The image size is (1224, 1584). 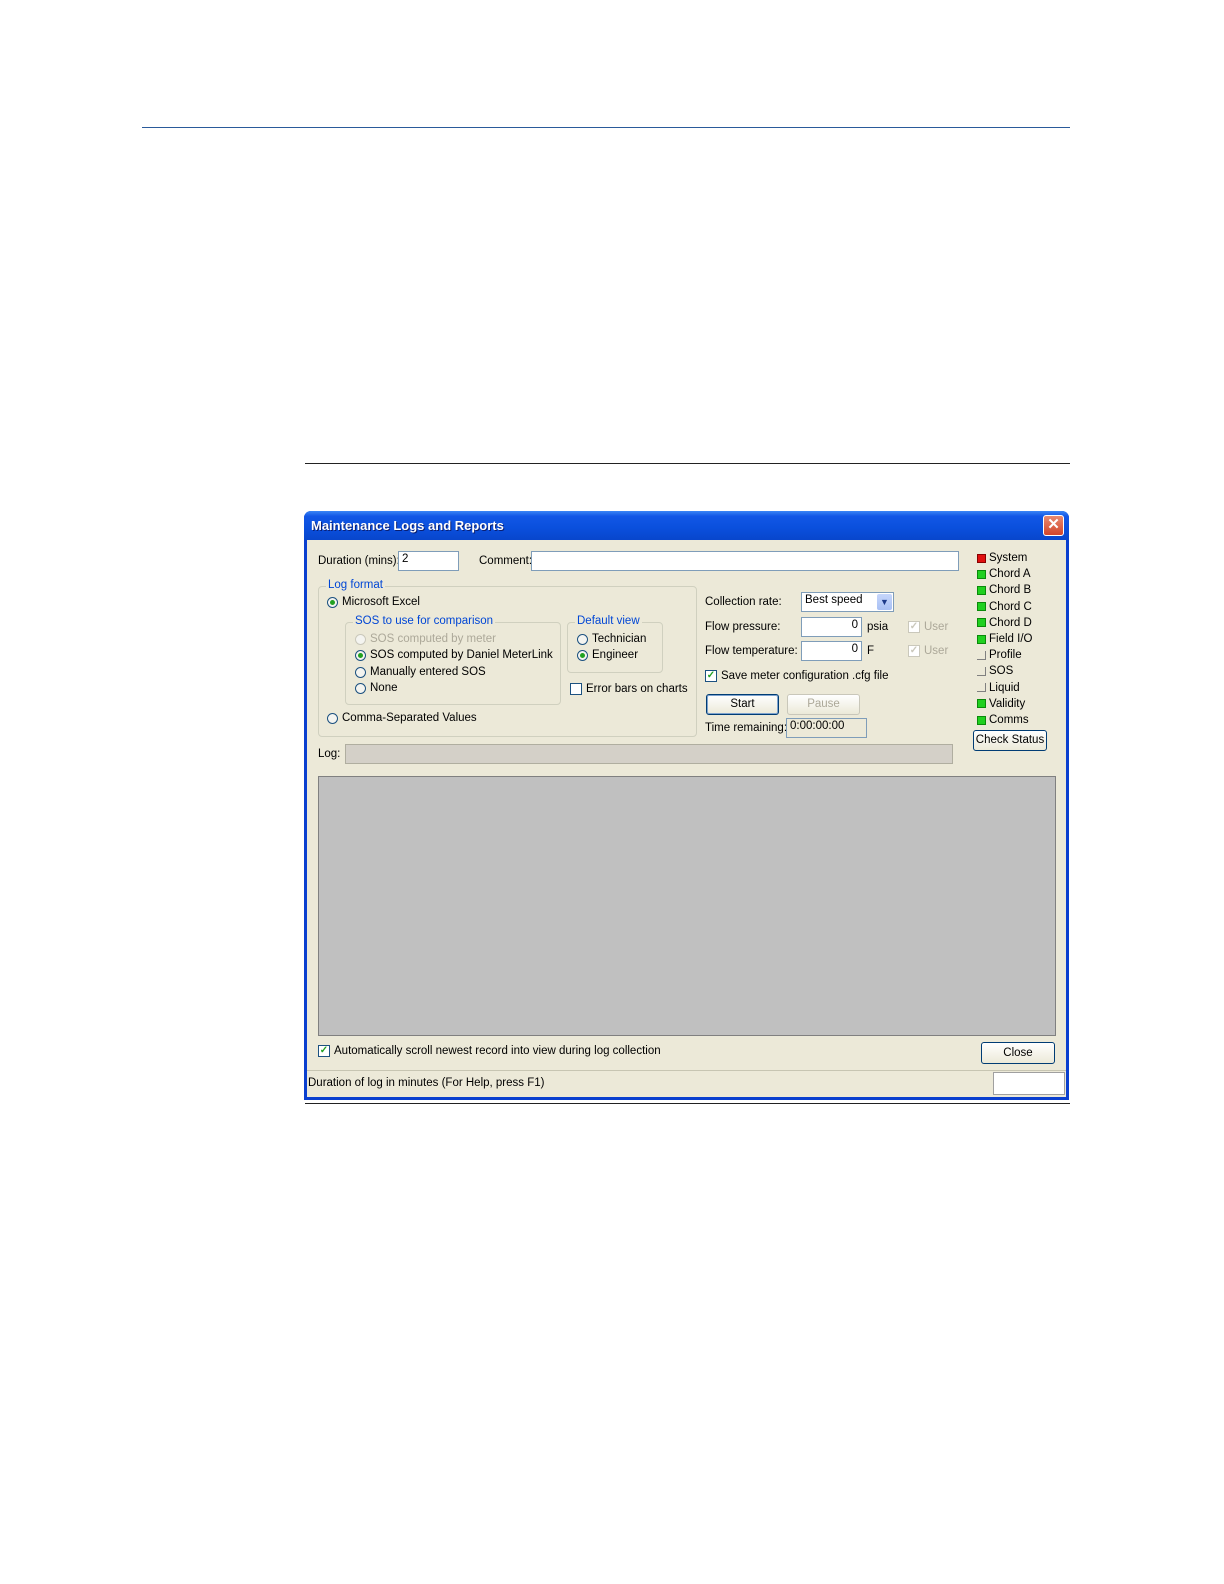 I want to click on microsoft-excel-radio: Microsoft Excel, so click(x=373, y=602).